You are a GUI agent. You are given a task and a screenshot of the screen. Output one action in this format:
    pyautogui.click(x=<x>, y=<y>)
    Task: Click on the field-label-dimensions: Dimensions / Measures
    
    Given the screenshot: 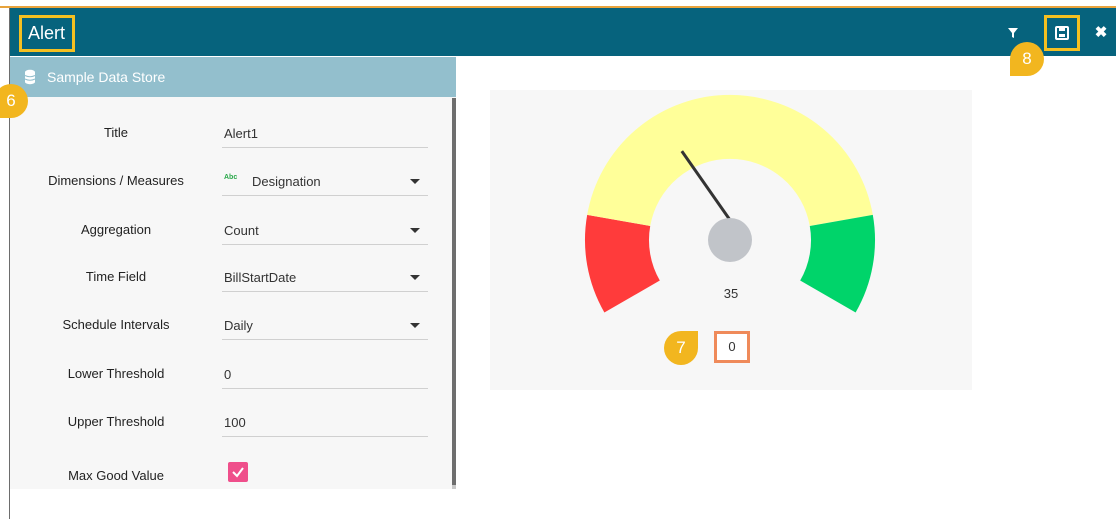 What is the action you would take?
    pyautogui.click(x=116, y=180)
    